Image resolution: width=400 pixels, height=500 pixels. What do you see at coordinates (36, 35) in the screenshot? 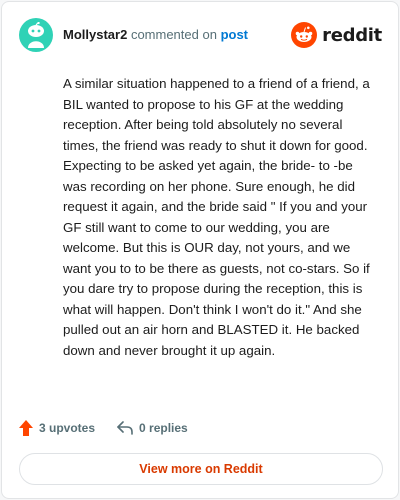
I see `snoo-avatar-icon` at bounding box center [36, 35].